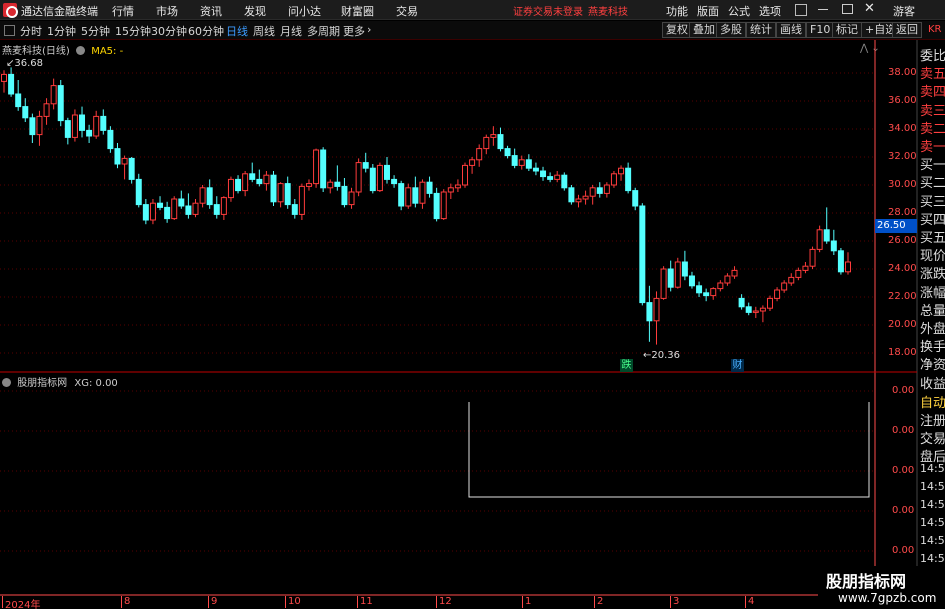 The height and width of the screenshot is (609, 945). I want to click on high-marker-value: 36.68, so click(29, 63).